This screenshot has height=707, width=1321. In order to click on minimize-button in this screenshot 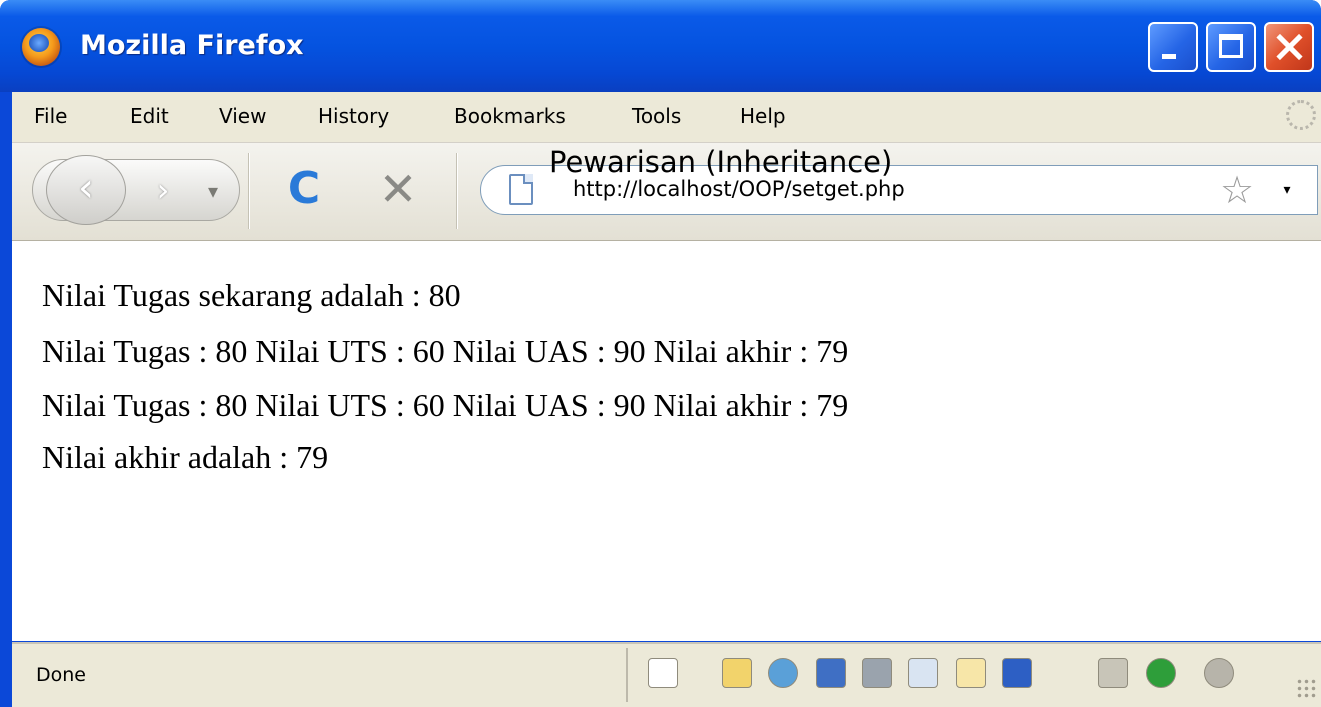, I will do `click(1173, 47)`.